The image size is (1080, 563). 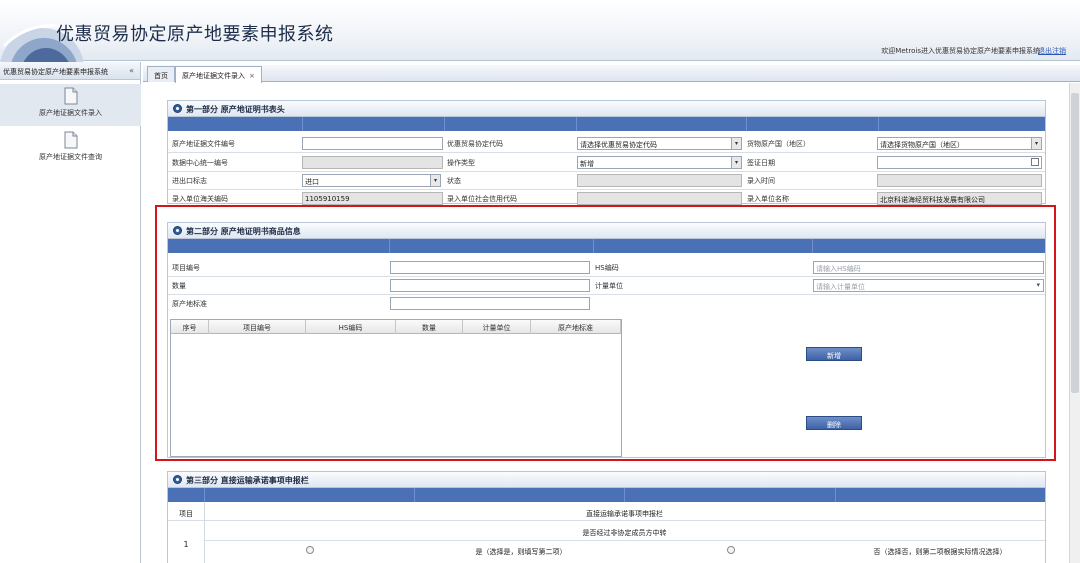 I want to click on unit-name-field: 北京科诺海经贸科技发展有限公司, so click(x=959, y=198).